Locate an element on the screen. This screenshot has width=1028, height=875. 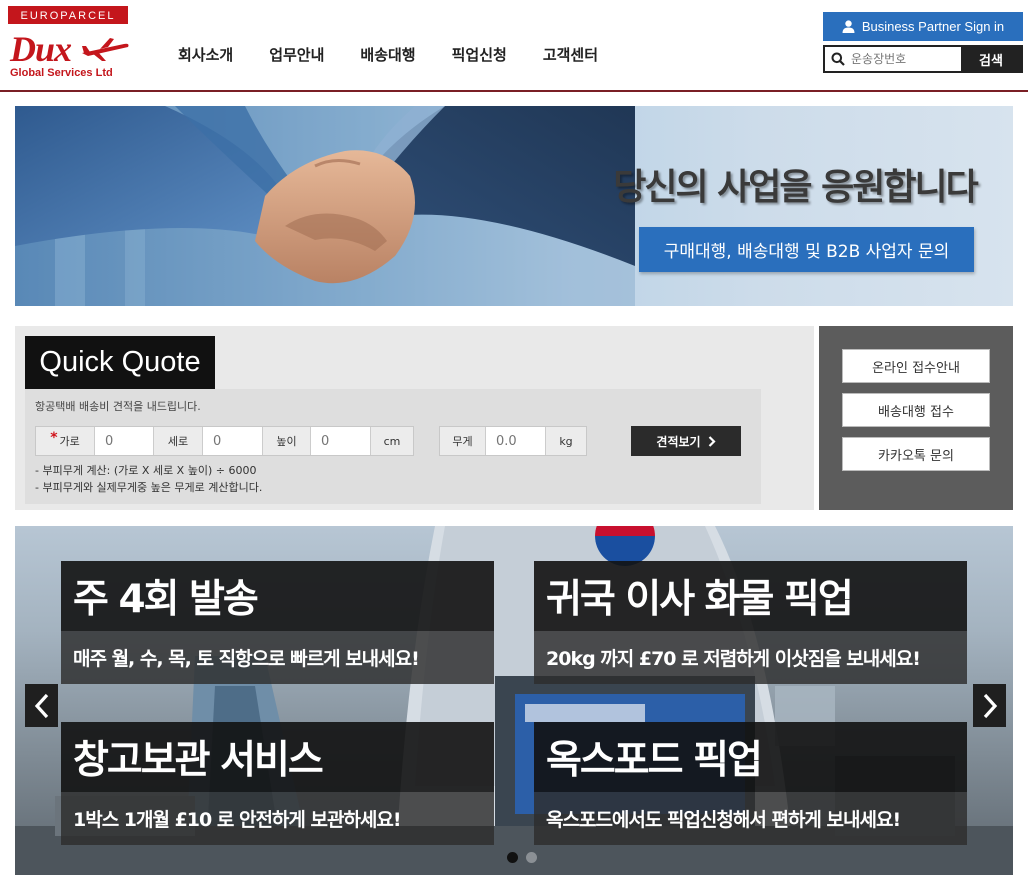
weight-fields: 무게 kg is located at coordinates (513, 441).